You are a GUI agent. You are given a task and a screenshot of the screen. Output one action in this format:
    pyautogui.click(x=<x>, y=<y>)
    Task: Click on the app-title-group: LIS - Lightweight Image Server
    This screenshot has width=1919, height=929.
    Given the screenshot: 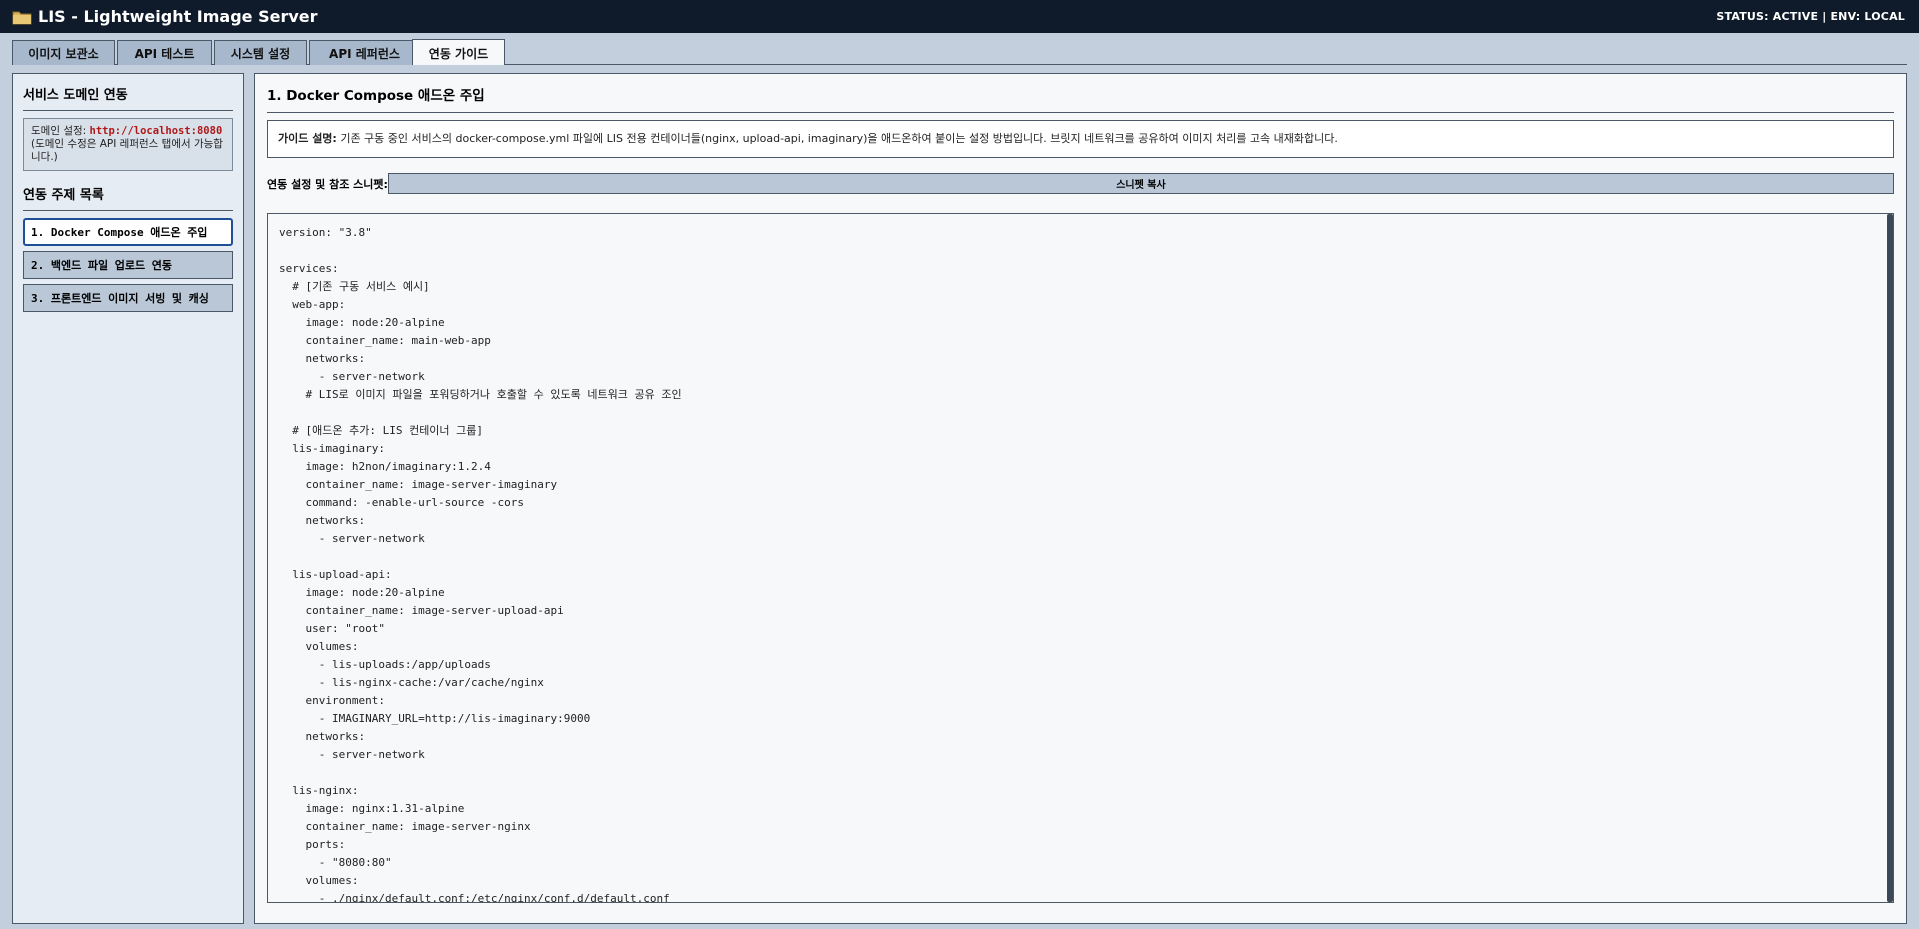 What is the action you would take?
    pyautogui.click(x=165, y=16)
    